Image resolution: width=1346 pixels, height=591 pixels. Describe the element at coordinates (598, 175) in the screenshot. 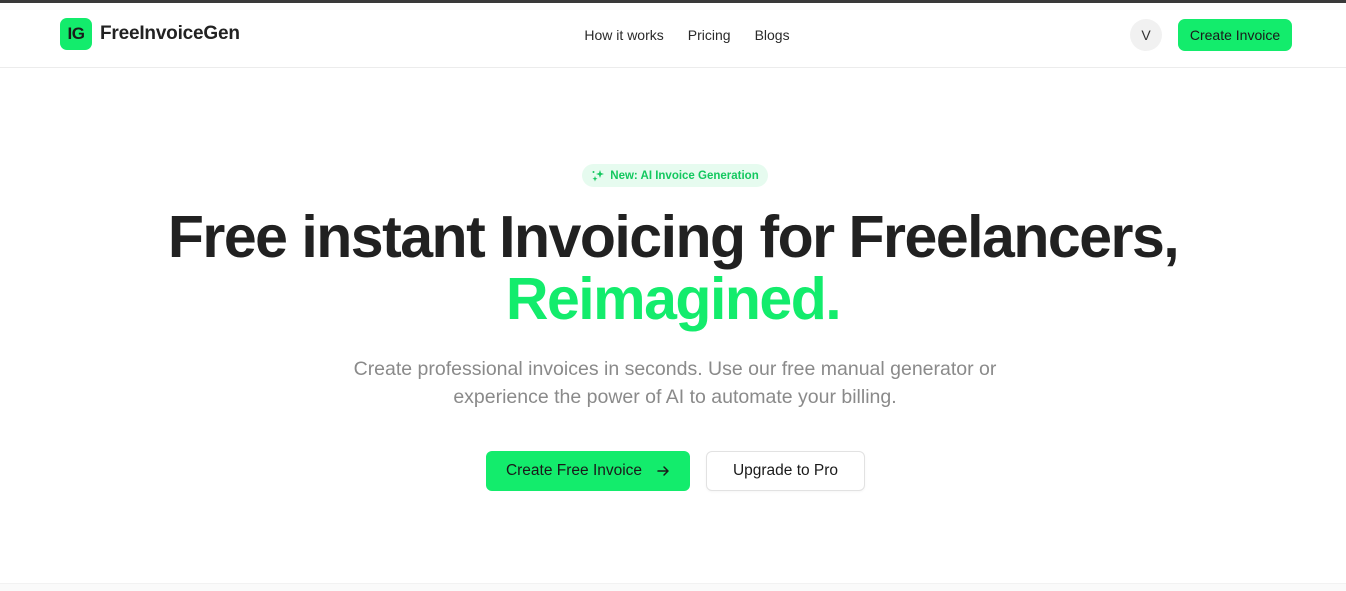

I see `sparkles-icon` at that location.